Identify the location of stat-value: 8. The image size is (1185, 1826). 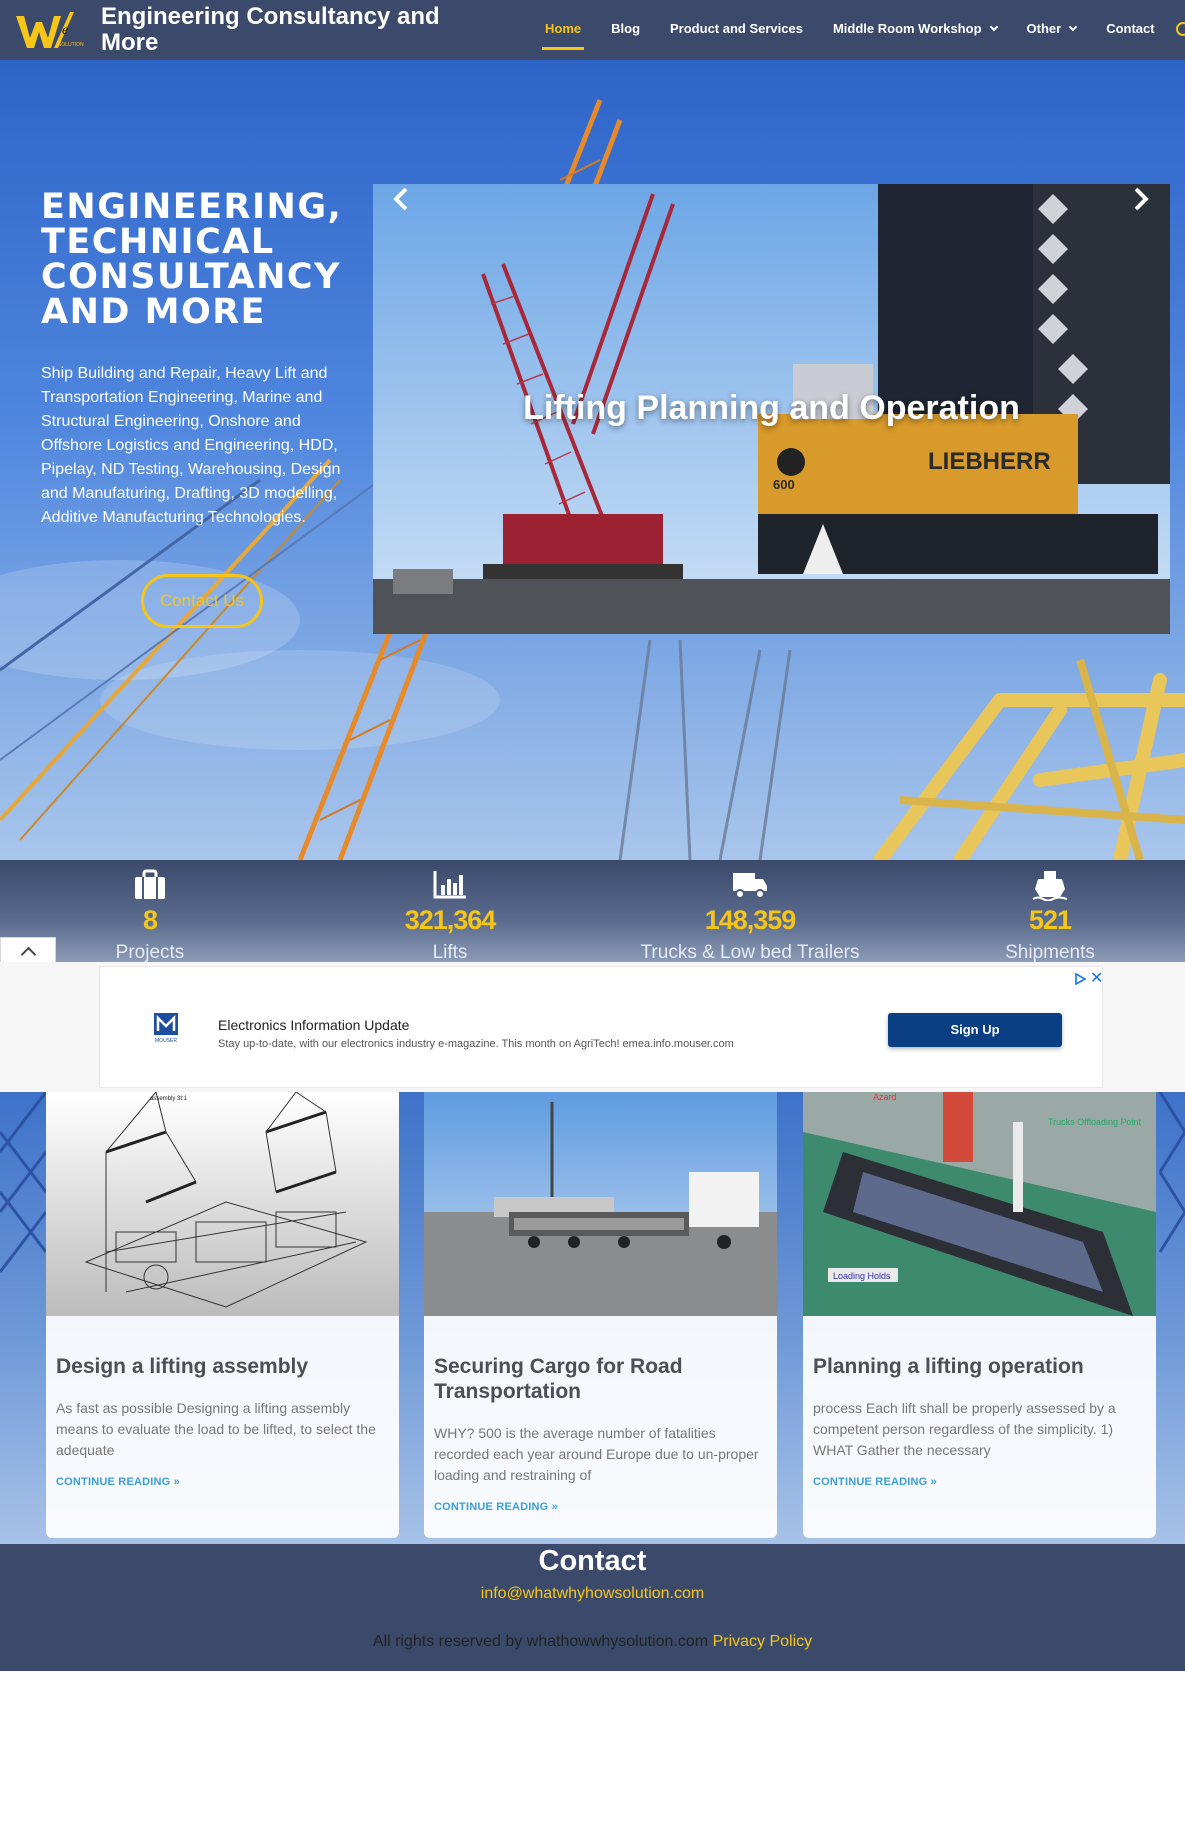
(150, 920).